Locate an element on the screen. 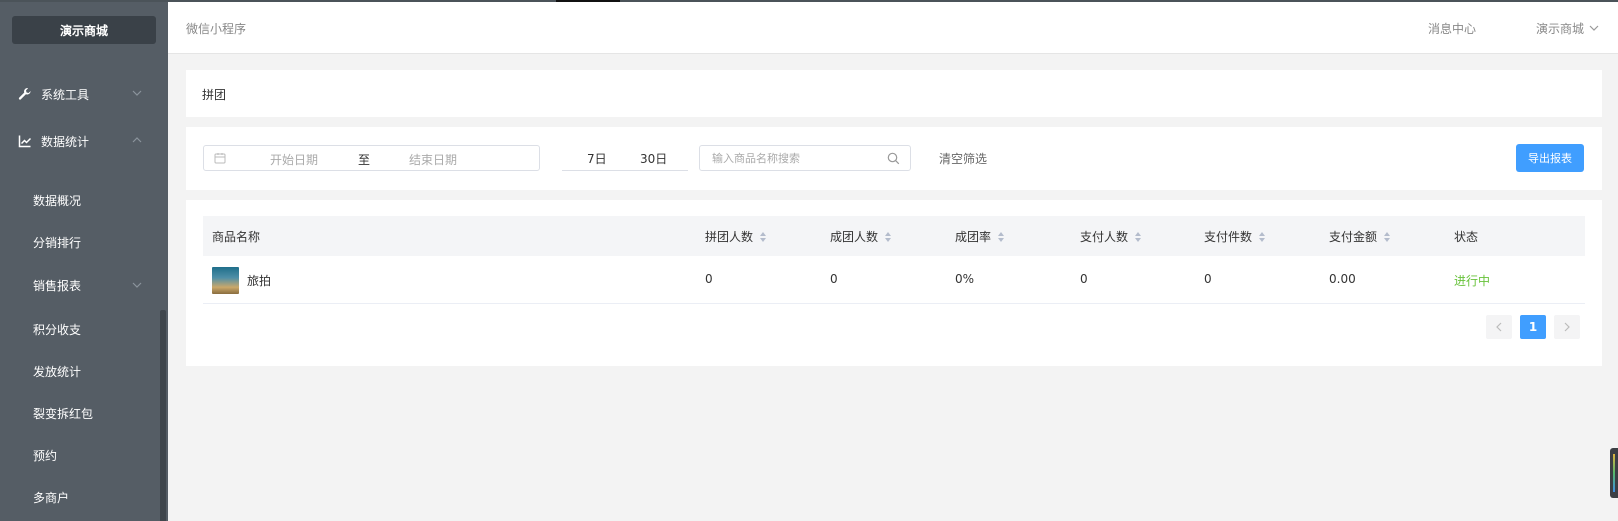 The image size is (1618, 521). chevron-left-icon is located at coordinates (1499, 327).